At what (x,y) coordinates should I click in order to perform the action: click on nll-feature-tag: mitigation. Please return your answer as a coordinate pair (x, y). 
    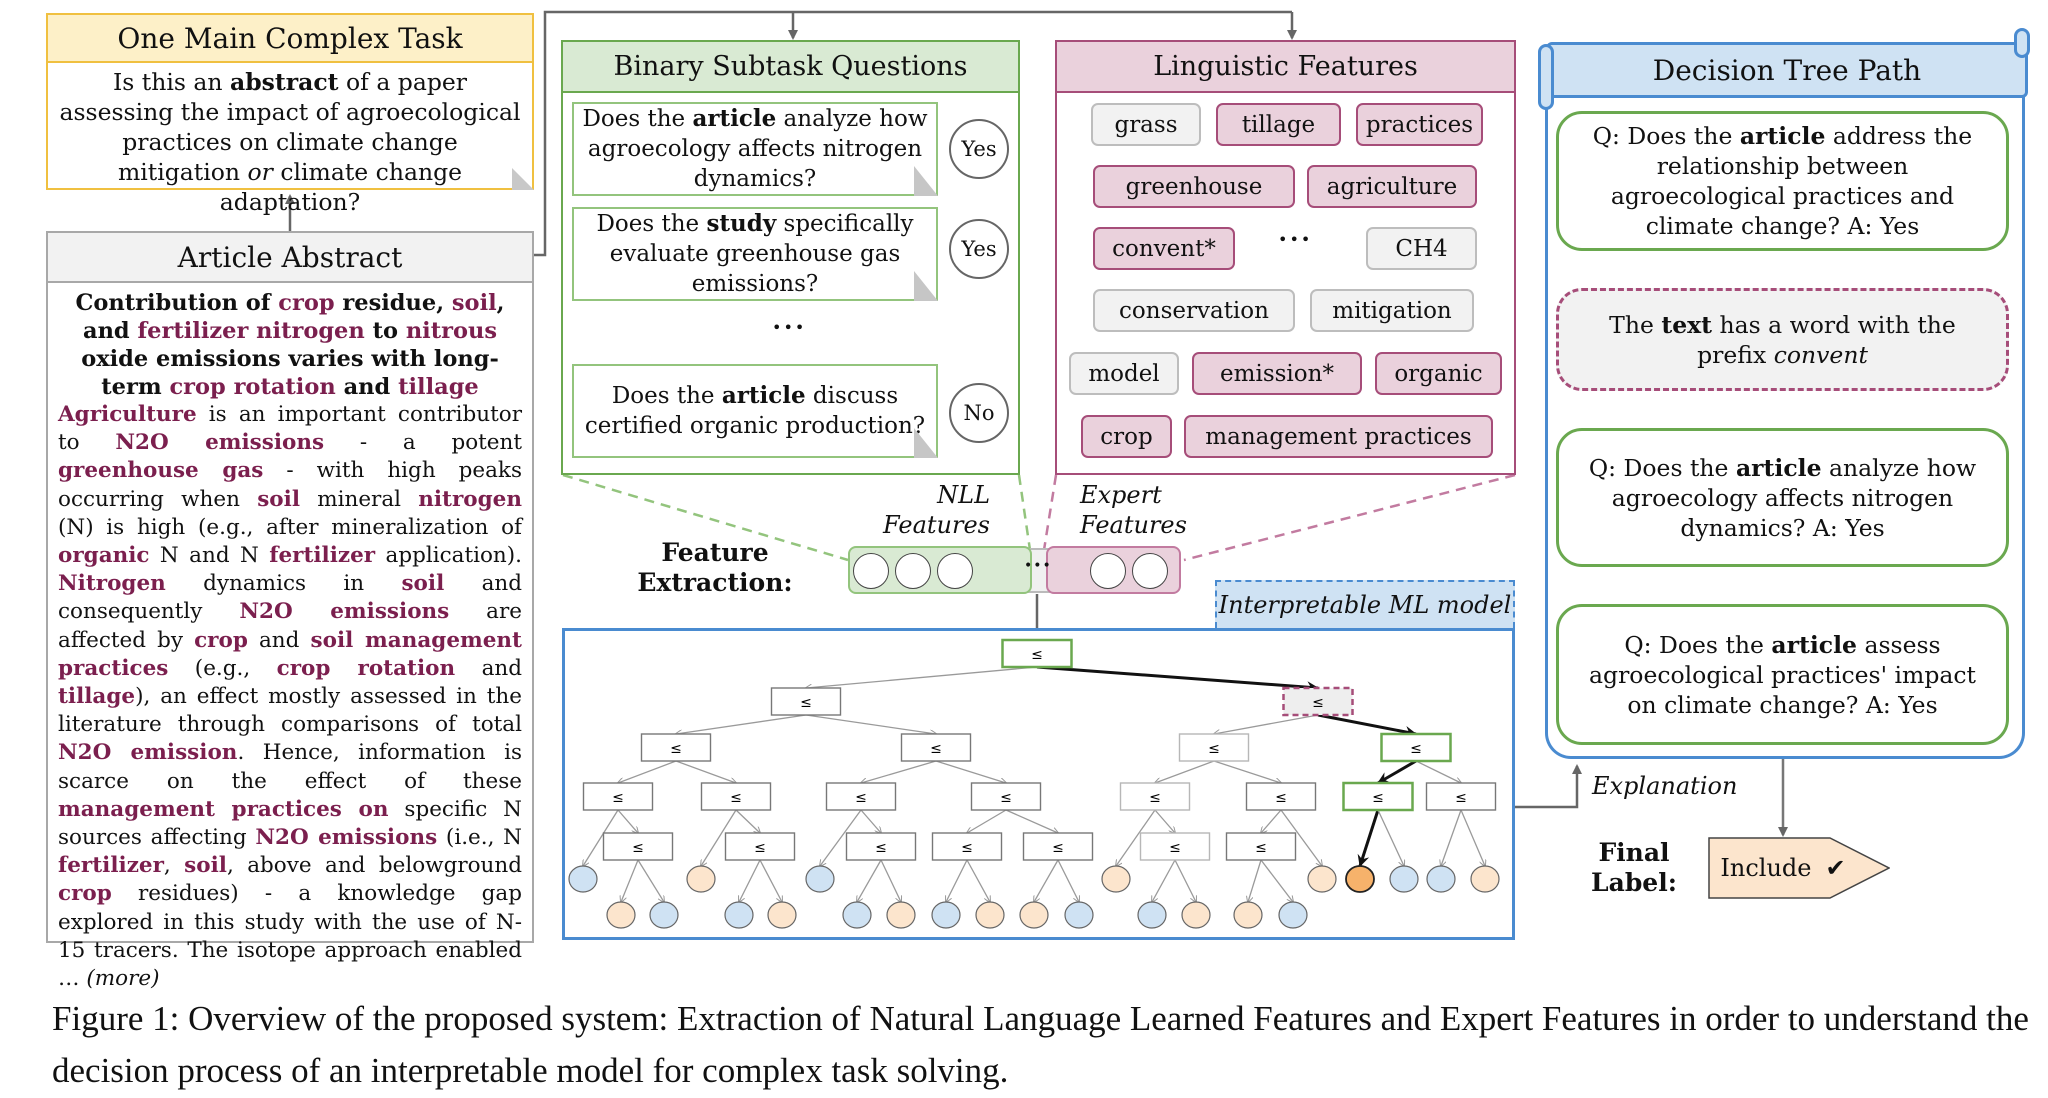
    Looking at the image, I should click on (1392, 310).